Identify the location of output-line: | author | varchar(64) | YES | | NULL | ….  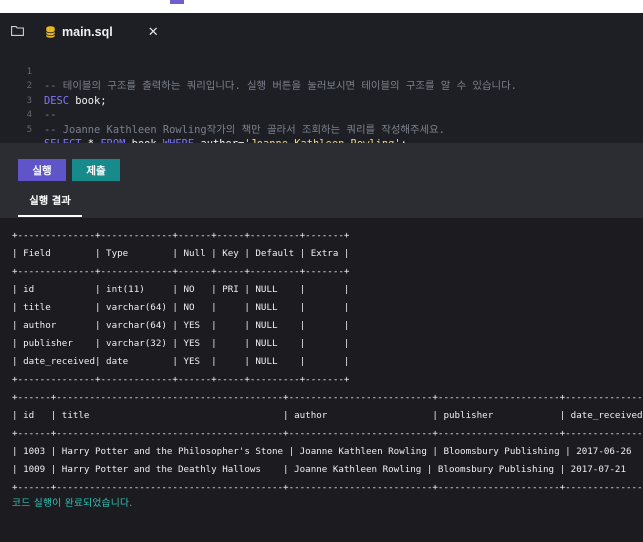
(181, 325).